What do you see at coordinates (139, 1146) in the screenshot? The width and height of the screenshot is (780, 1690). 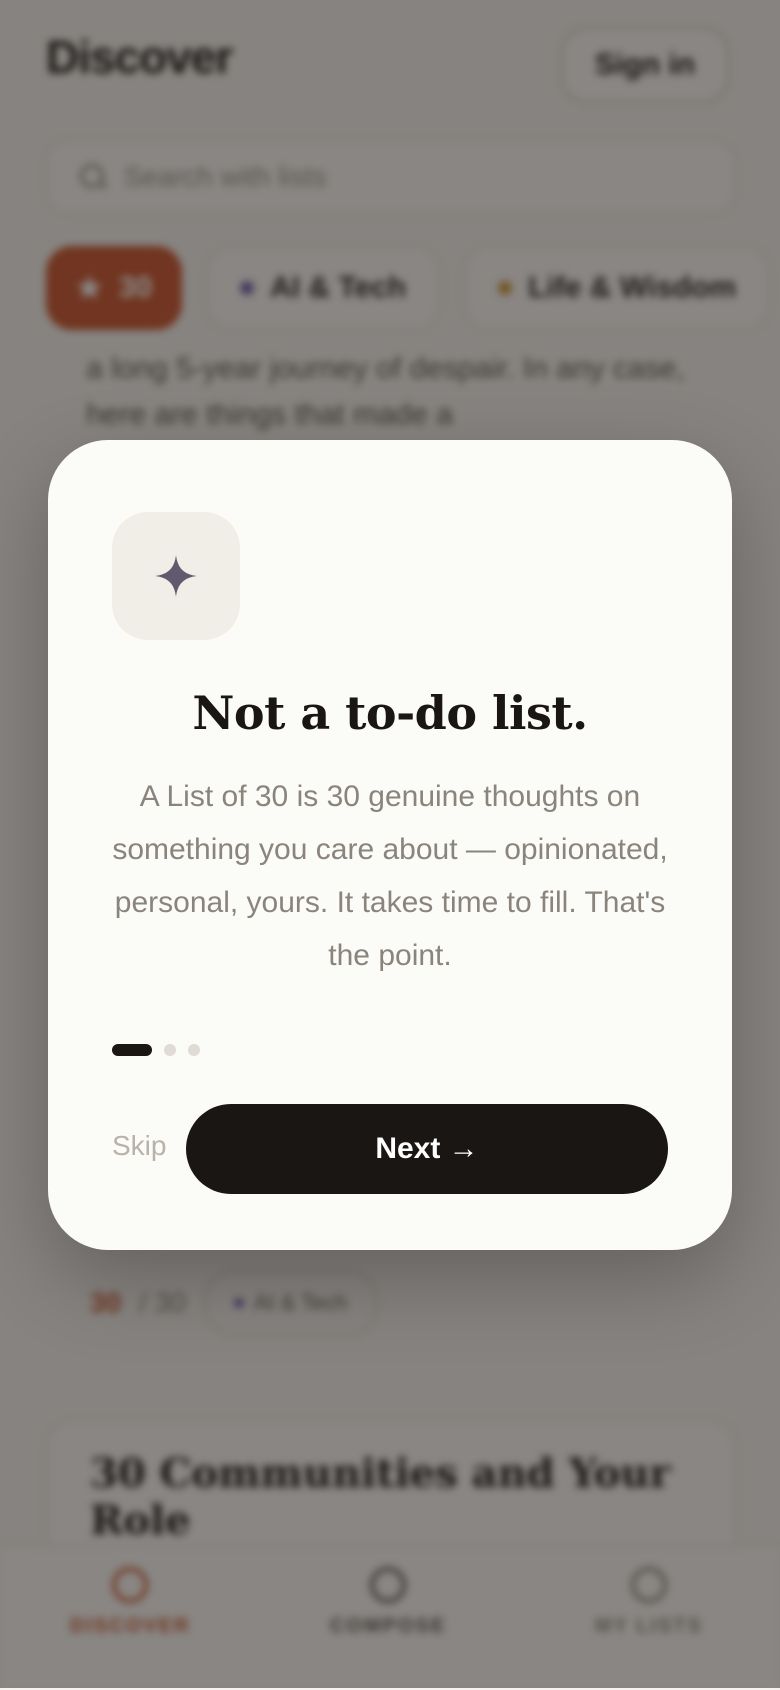 I see `skip-button: Skip` at bounding box center [139, 1146].